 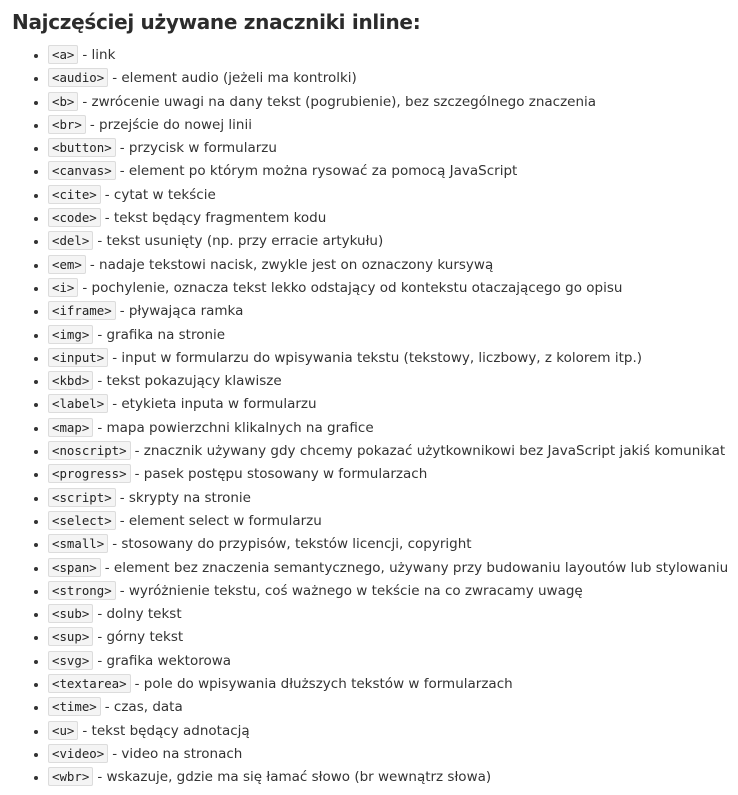 I want to click on tag-description: - pływająca ramka, so click(x=181, y=311).